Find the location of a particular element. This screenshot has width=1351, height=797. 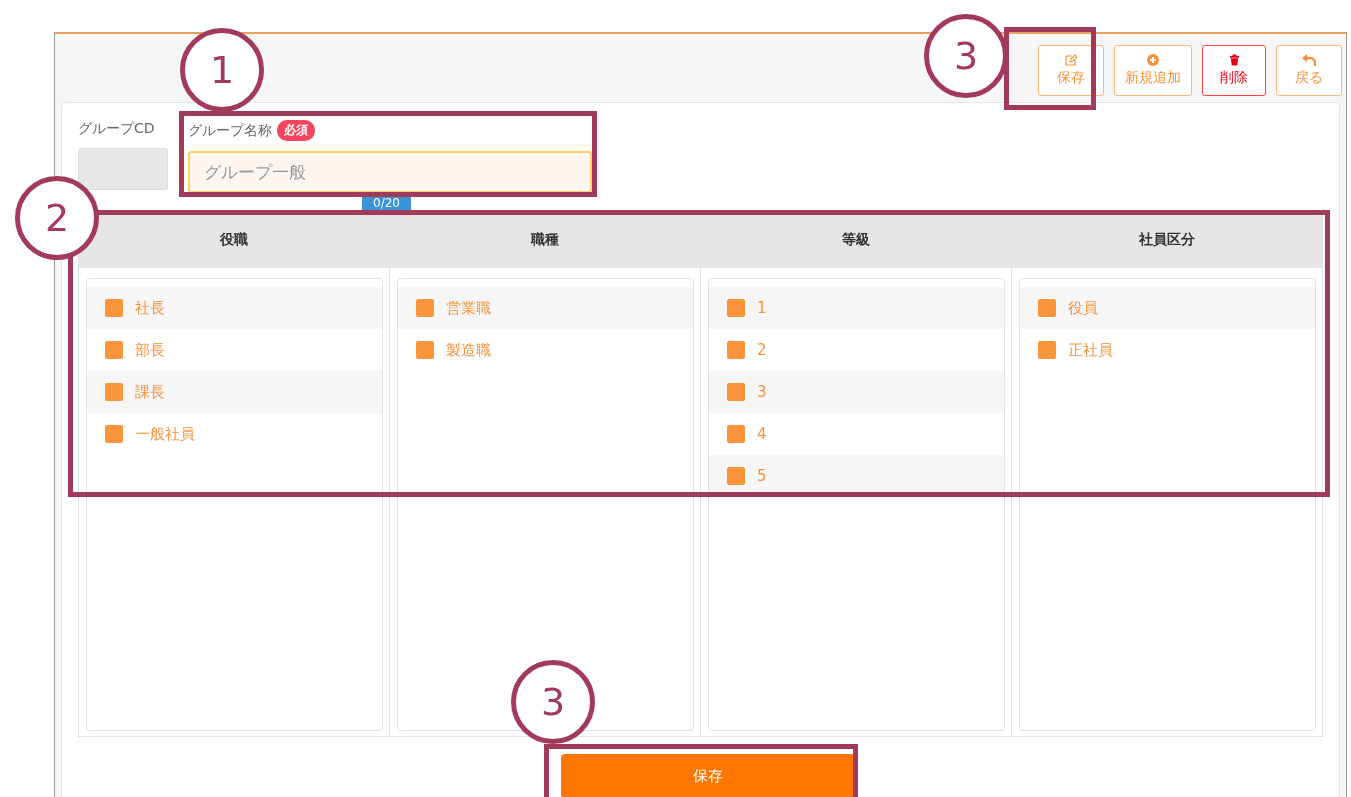

list-item: 役員 is located at coordinates (1167, 308).